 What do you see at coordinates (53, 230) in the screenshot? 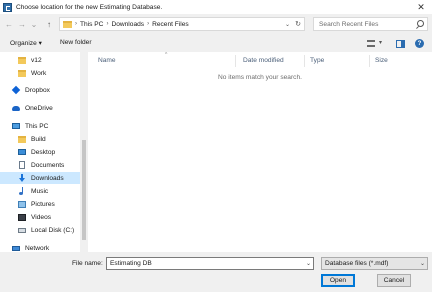
I see `sidebar-item-label: Local Disk (C:)` at bounding box center [53, 230].